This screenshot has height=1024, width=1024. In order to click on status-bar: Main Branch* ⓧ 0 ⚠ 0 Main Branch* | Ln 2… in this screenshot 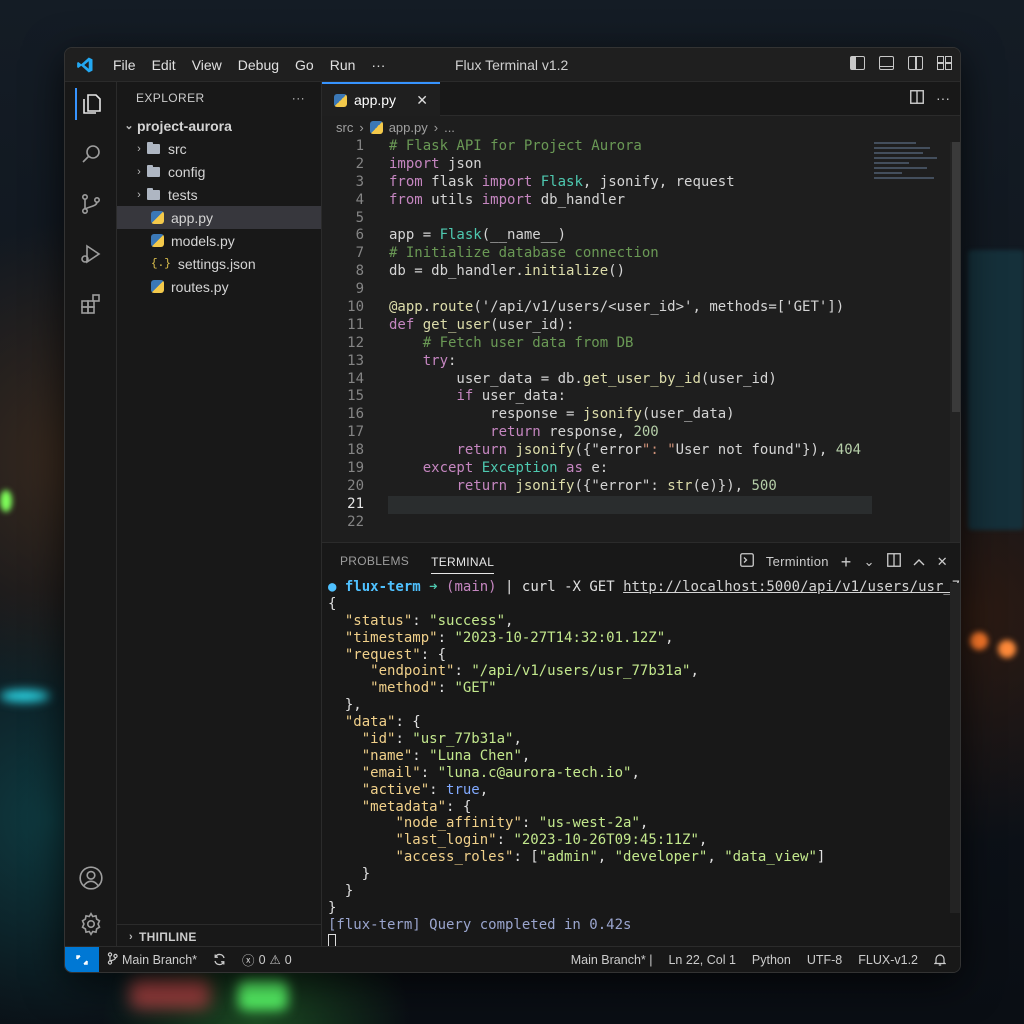, I will do `click(512, 959)`.